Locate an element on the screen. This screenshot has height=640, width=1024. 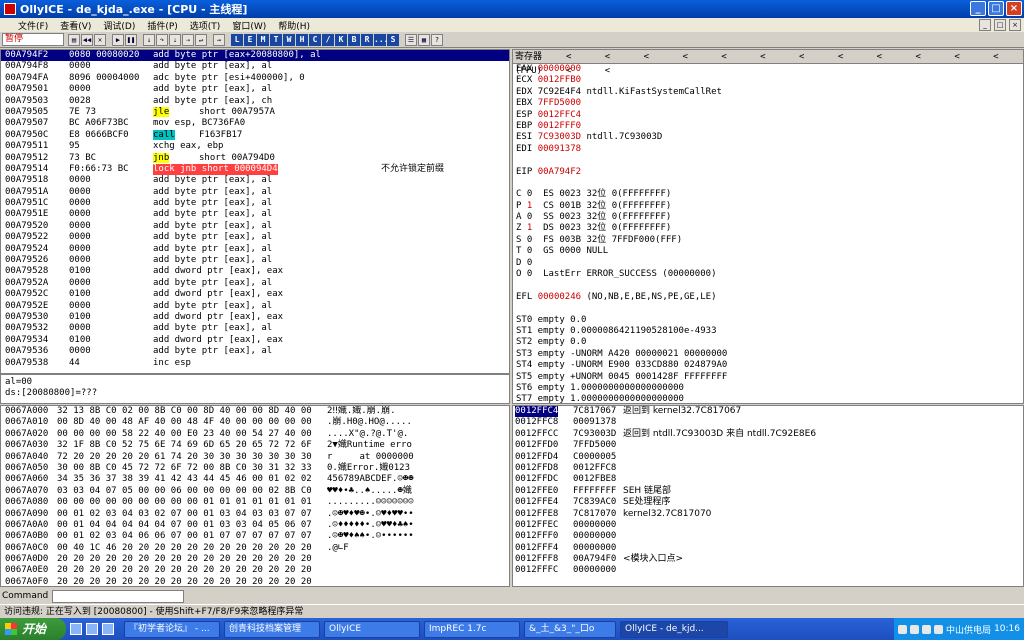
taskbar-button: OllyICE is located at coordinates (372, 629).